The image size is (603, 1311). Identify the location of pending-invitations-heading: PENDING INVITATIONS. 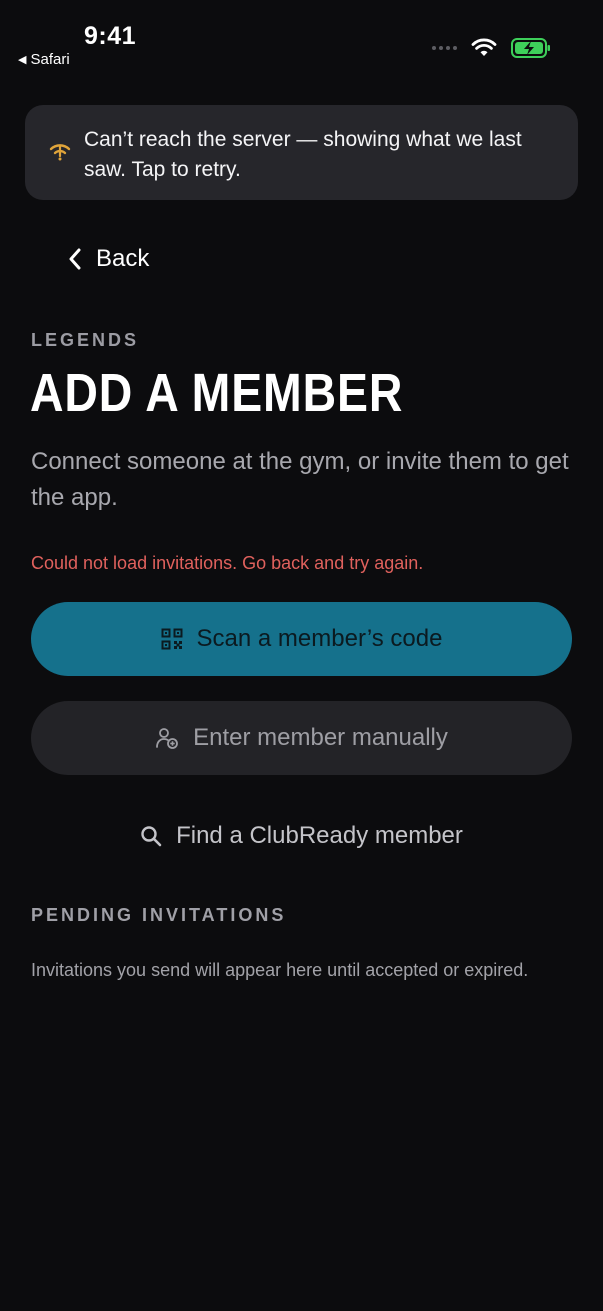
(159, 915).